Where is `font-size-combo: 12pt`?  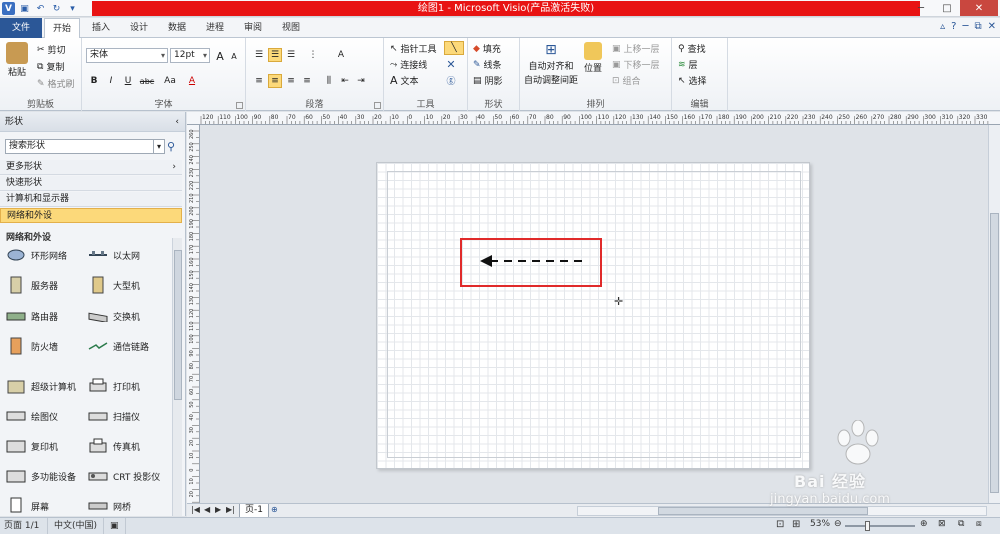
font-size-combo: 12pt is located at coordinates (190, 55).